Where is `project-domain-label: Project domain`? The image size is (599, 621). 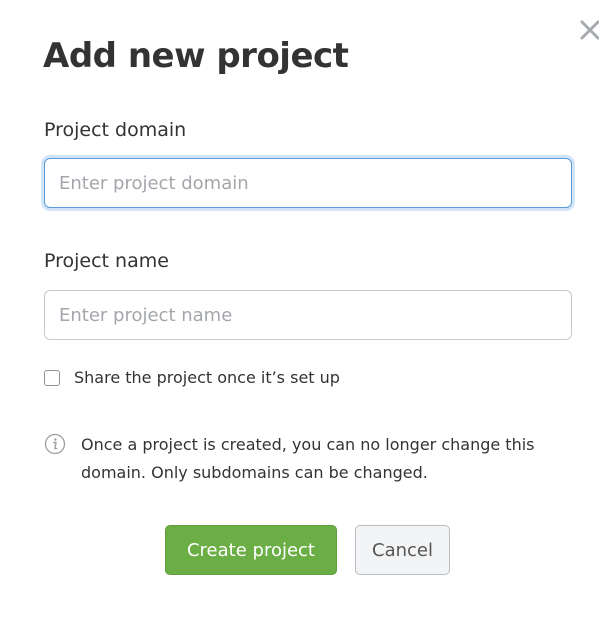 project-domain-label: Project domain is located at coordinates (115, 130).